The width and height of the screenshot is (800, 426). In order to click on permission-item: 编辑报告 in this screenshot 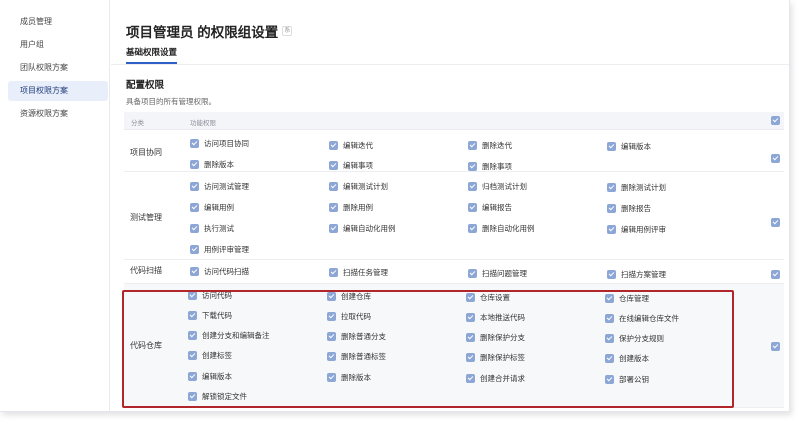, I will do `click(490, 207)`.